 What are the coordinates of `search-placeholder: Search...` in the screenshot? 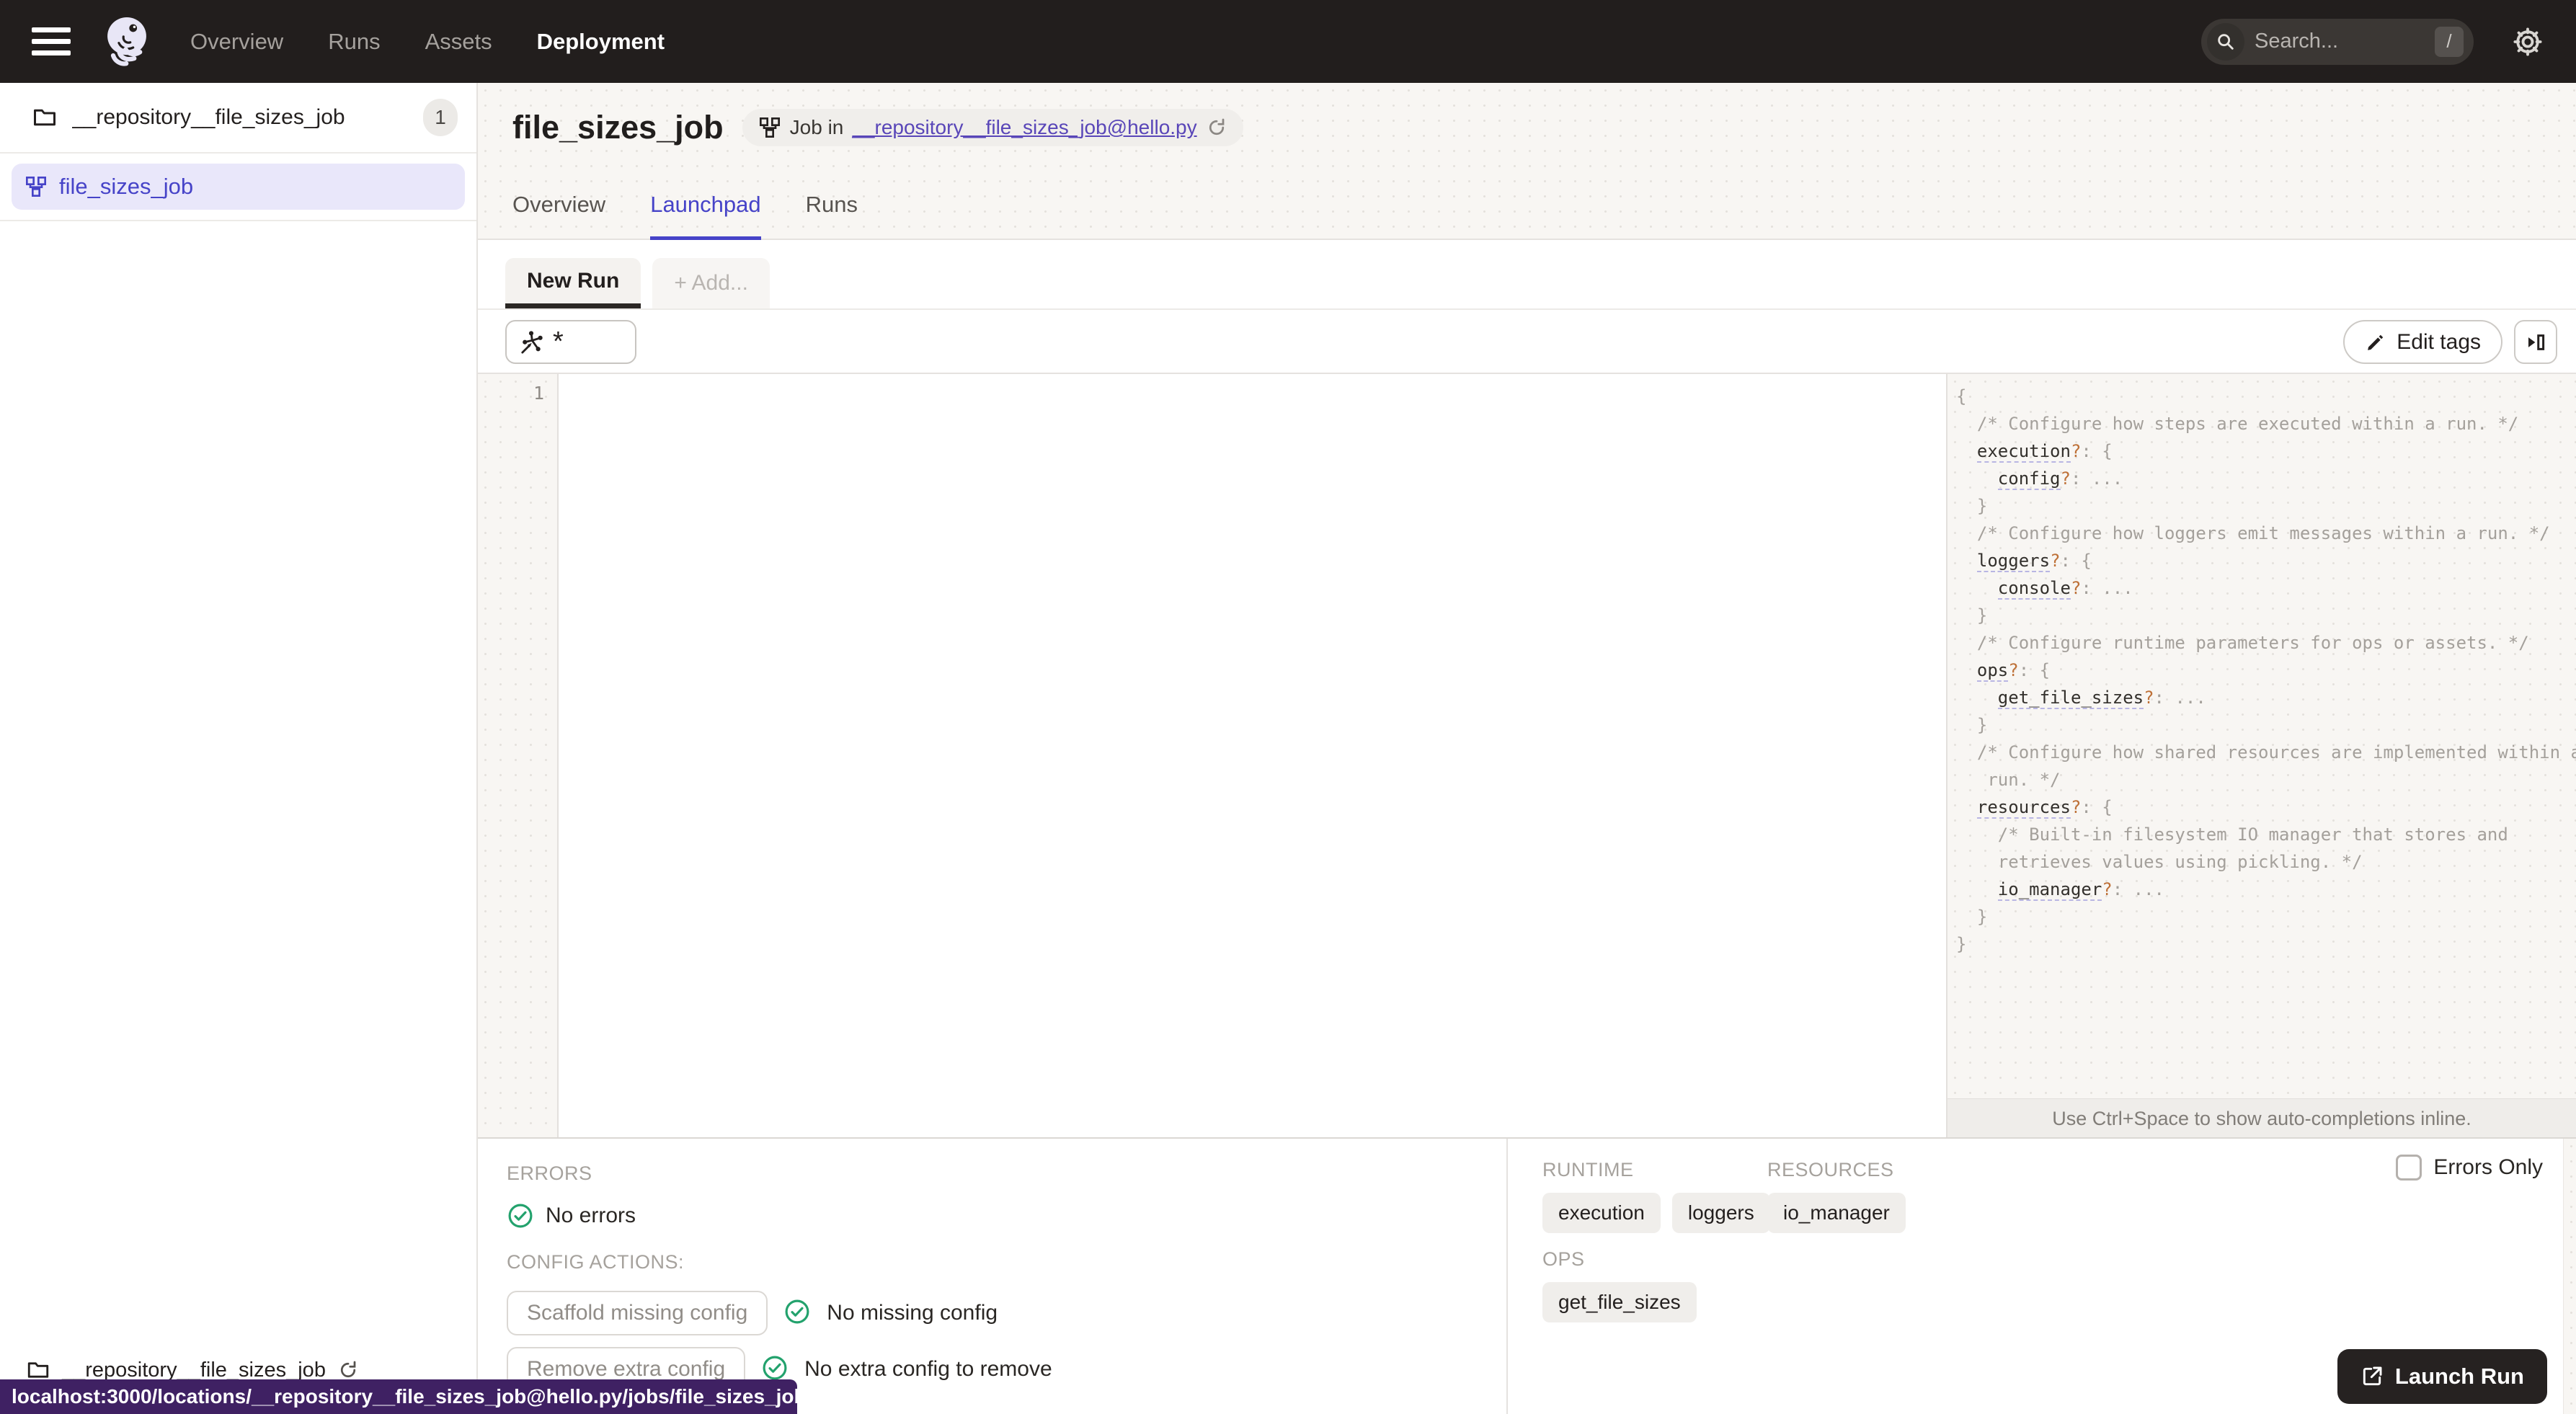 It's located at (2297, 41).